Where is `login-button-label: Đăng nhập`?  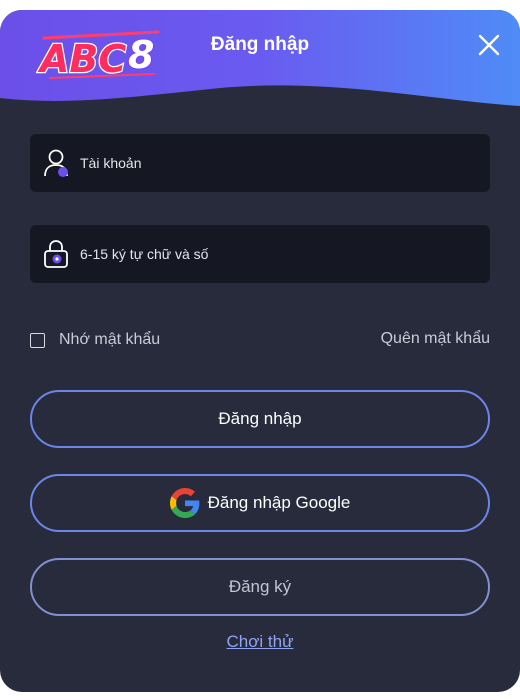
login-button-label: Đăng nhập is located at coordinates (260, 418).